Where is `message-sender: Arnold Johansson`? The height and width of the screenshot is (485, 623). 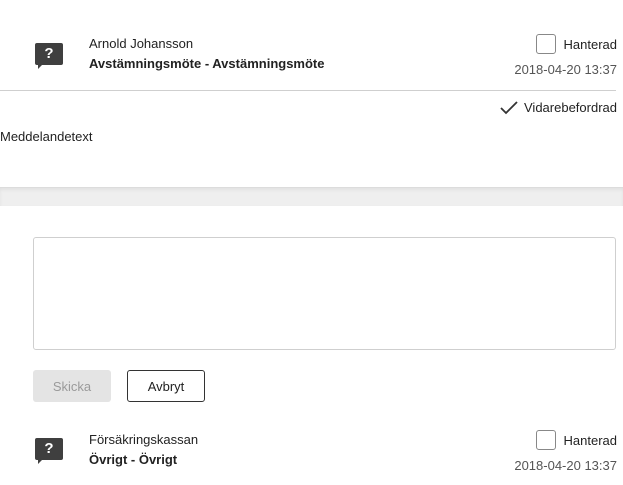
message-sender: Arnold Johansson is located at coordinates (141, 43).